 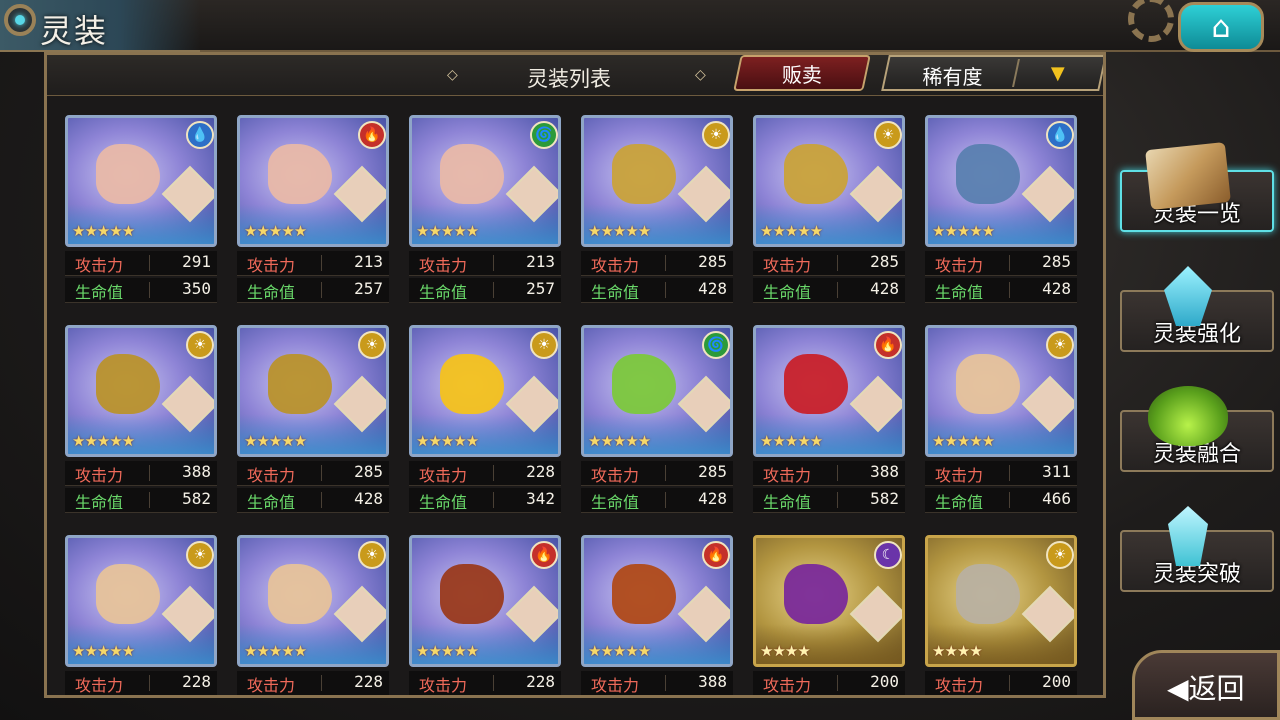 I want to click on water-element-icon: 💧, so click(x=200, y=135).